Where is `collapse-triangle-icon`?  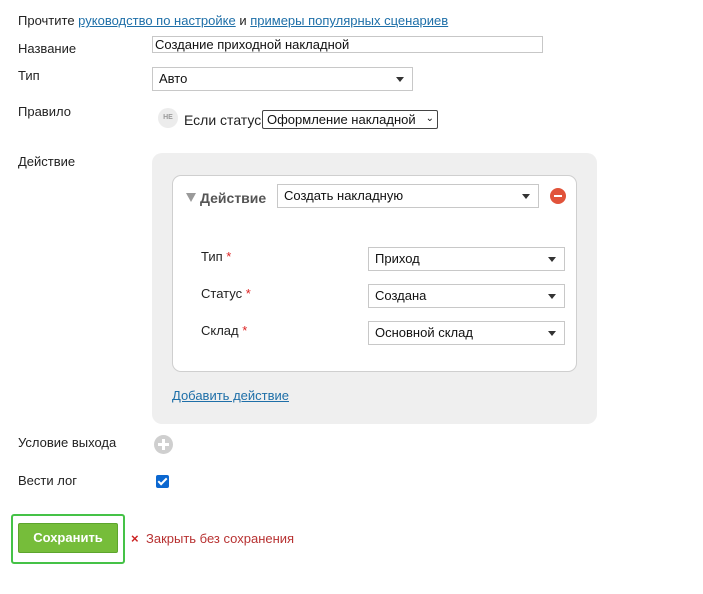 collapse-triangle-icon is located at coordinates (191, 197).